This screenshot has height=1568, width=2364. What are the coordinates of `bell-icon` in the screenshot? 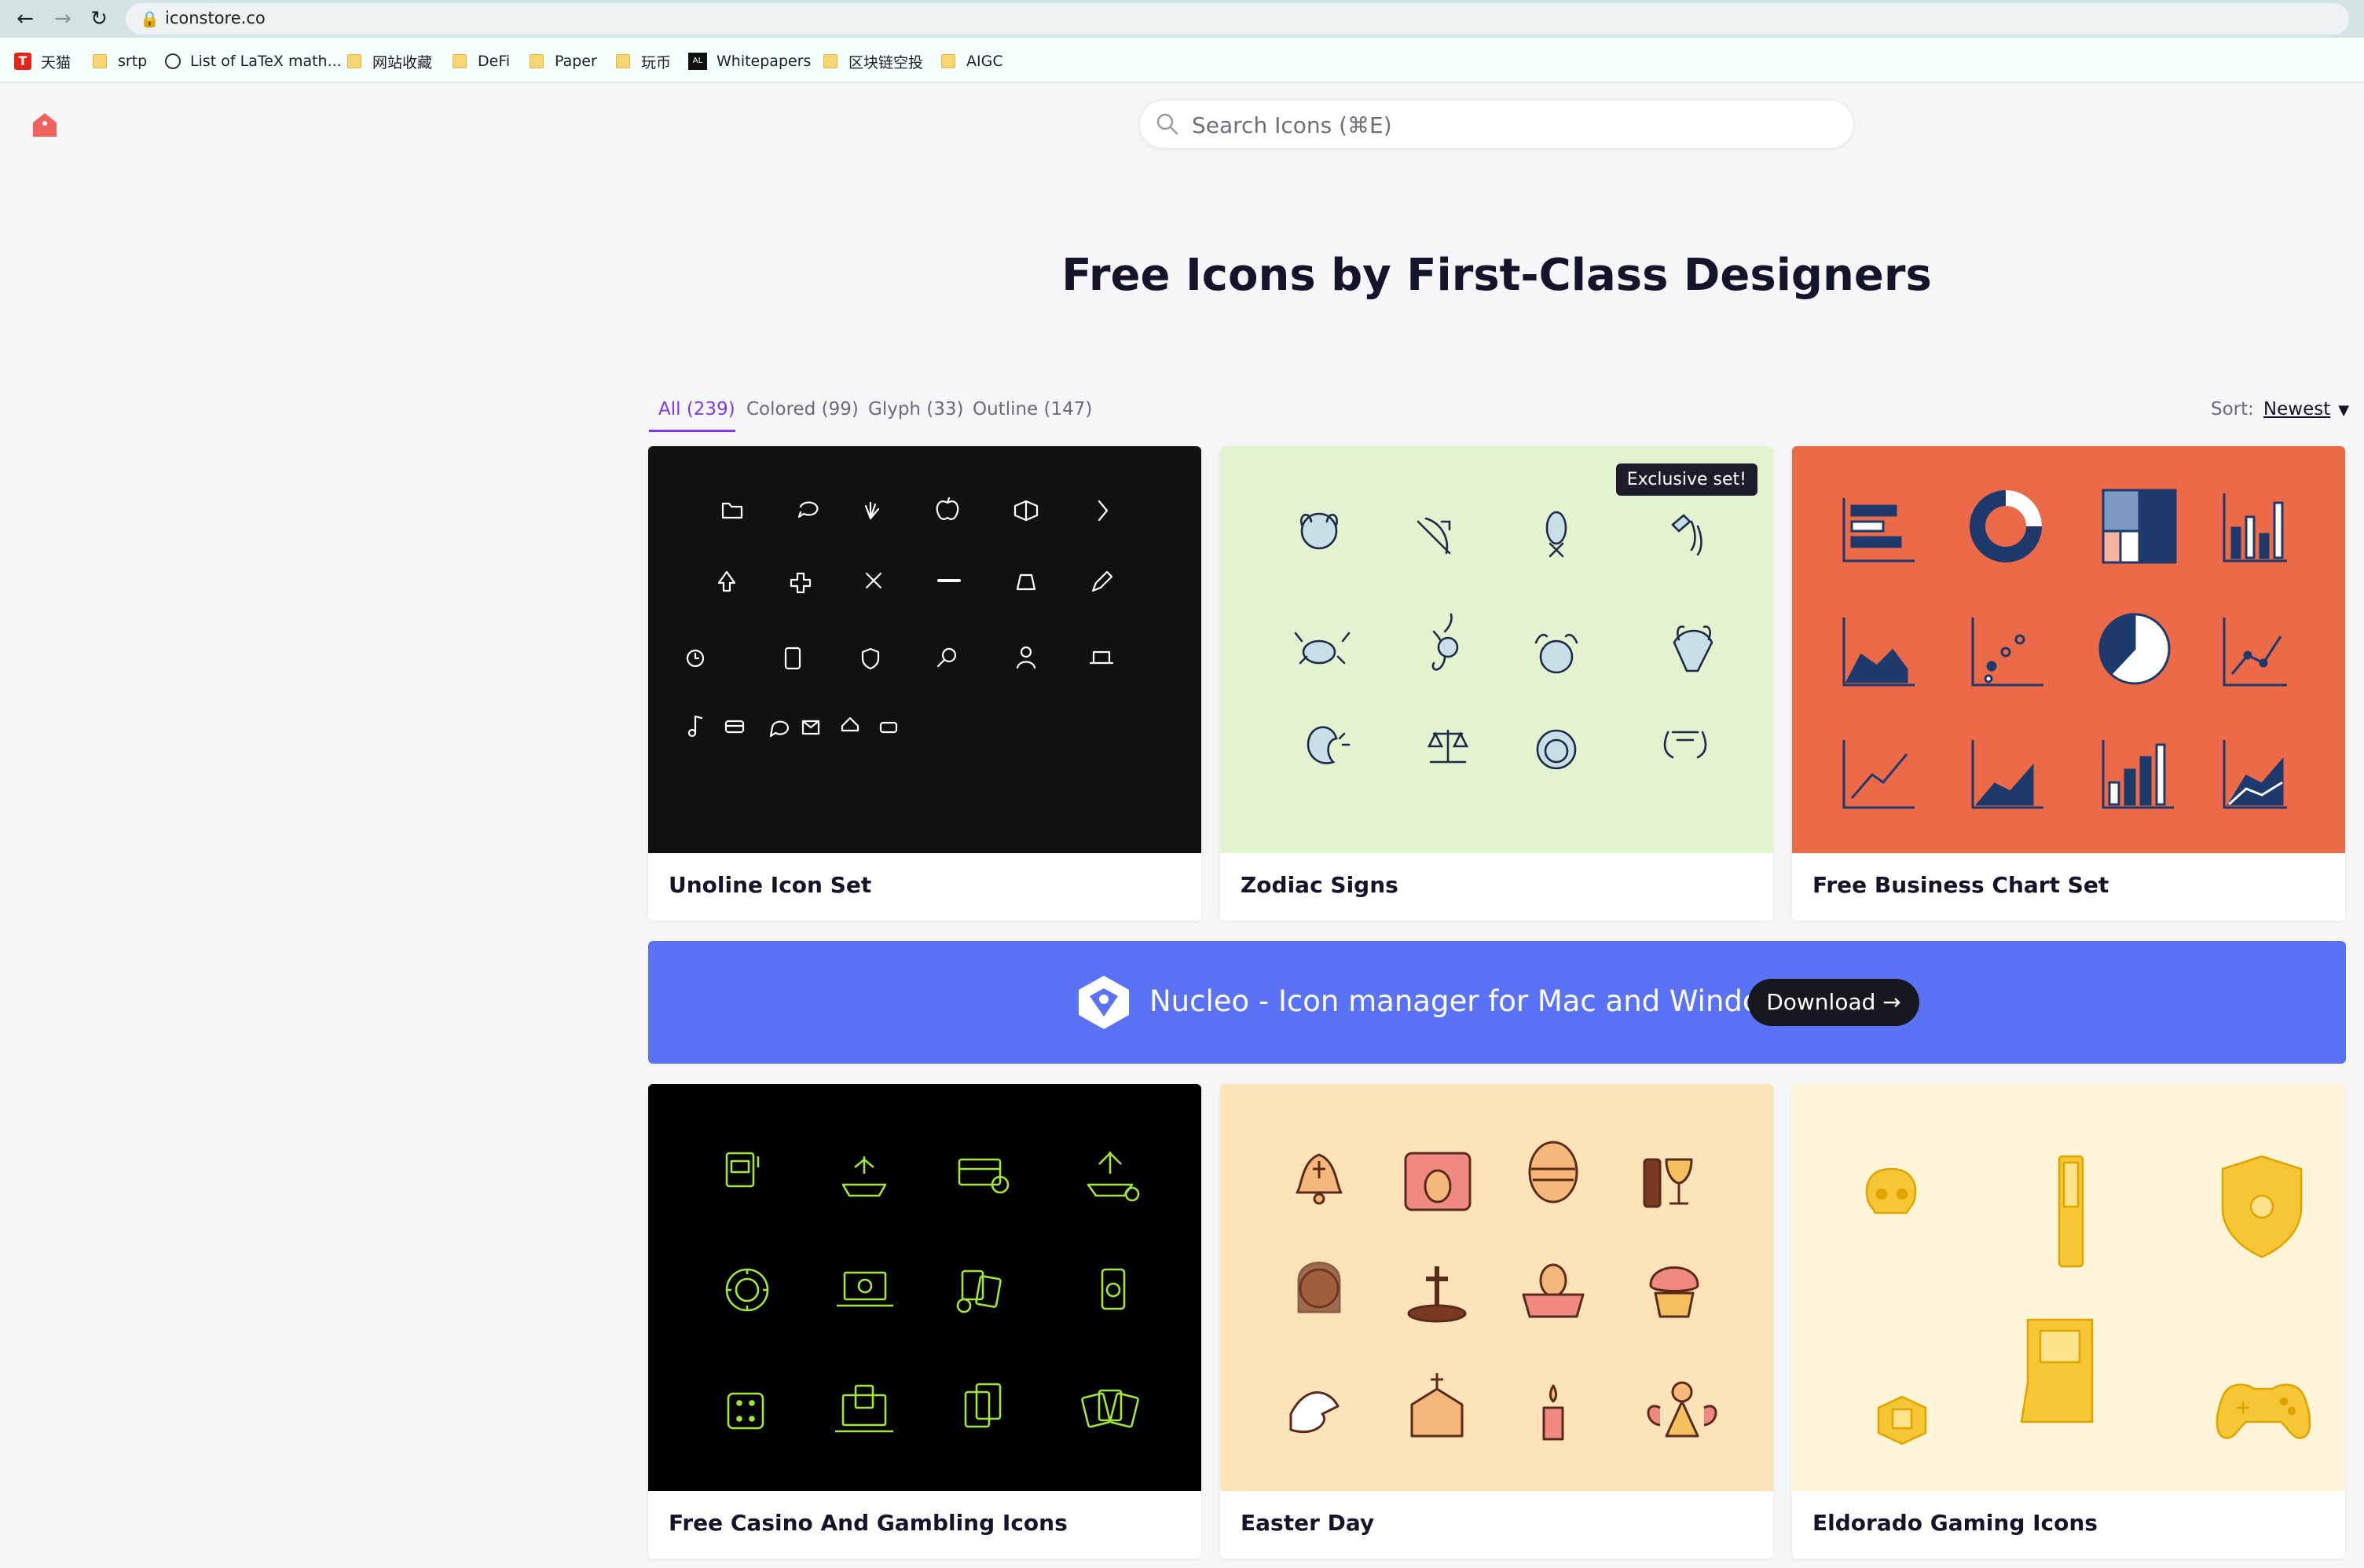 It's located at (1319, 1179).